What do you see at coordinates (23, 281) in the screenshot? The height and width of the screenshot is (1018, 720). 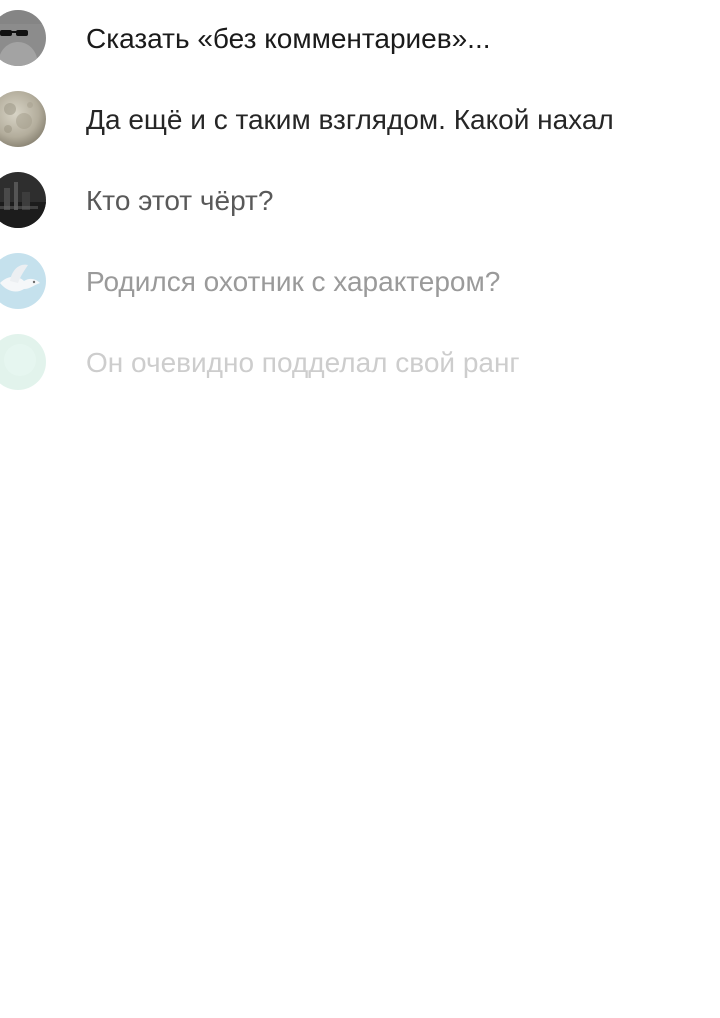 I see `dove-avatar-icon` at bounding box center [23, 281].